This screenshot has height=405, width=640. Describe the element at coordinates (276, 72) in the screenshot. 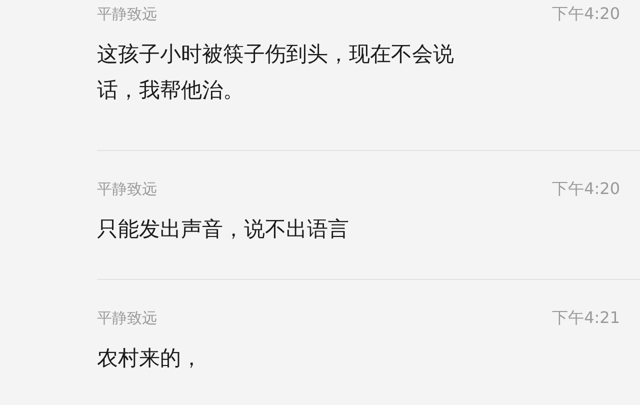

I see `message-text: 这孩子小时被筷子伤到头，现在不会说话，我帮他治。` at that location.